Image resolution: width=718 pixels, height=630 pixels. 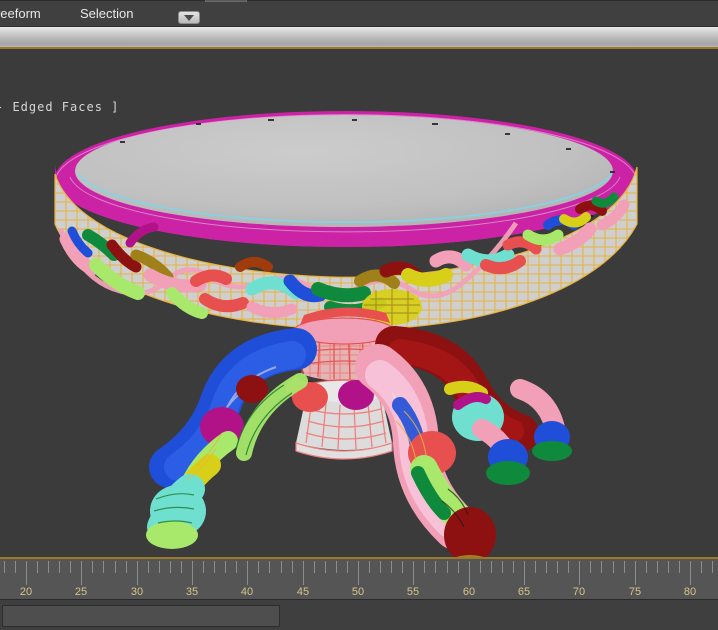 What do you see at coordinates (26, 592) in the screenshot?
I see `svg-text: 20` at bounding box center [26, 592].